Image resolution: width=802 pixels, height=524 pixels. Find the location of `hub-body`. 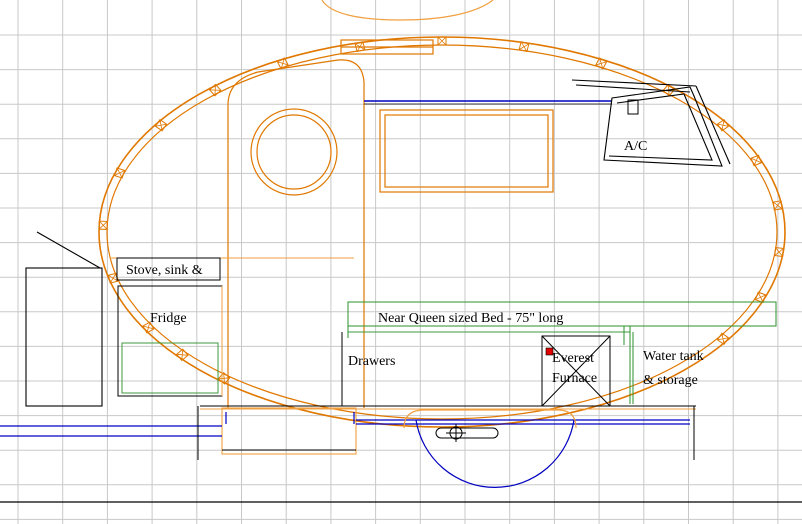

hub-body is located at coordinates (467, 433).